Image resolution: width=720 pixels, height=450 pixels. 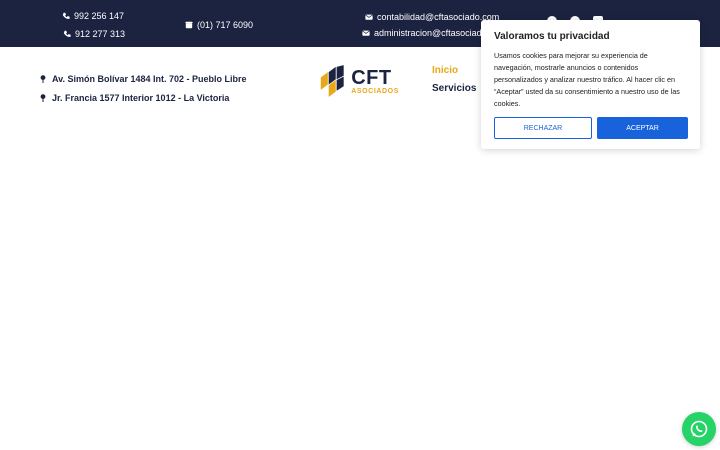 I want to click on logo-main-text: CFT, so click(x=371, y=77).